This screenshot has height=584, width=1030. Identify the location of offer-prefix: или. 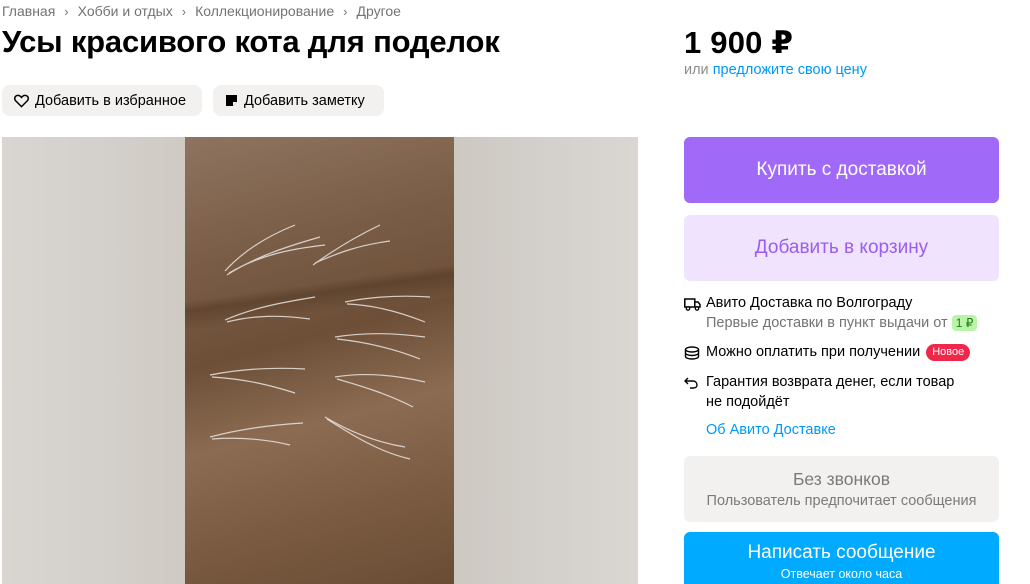
(696, 70).